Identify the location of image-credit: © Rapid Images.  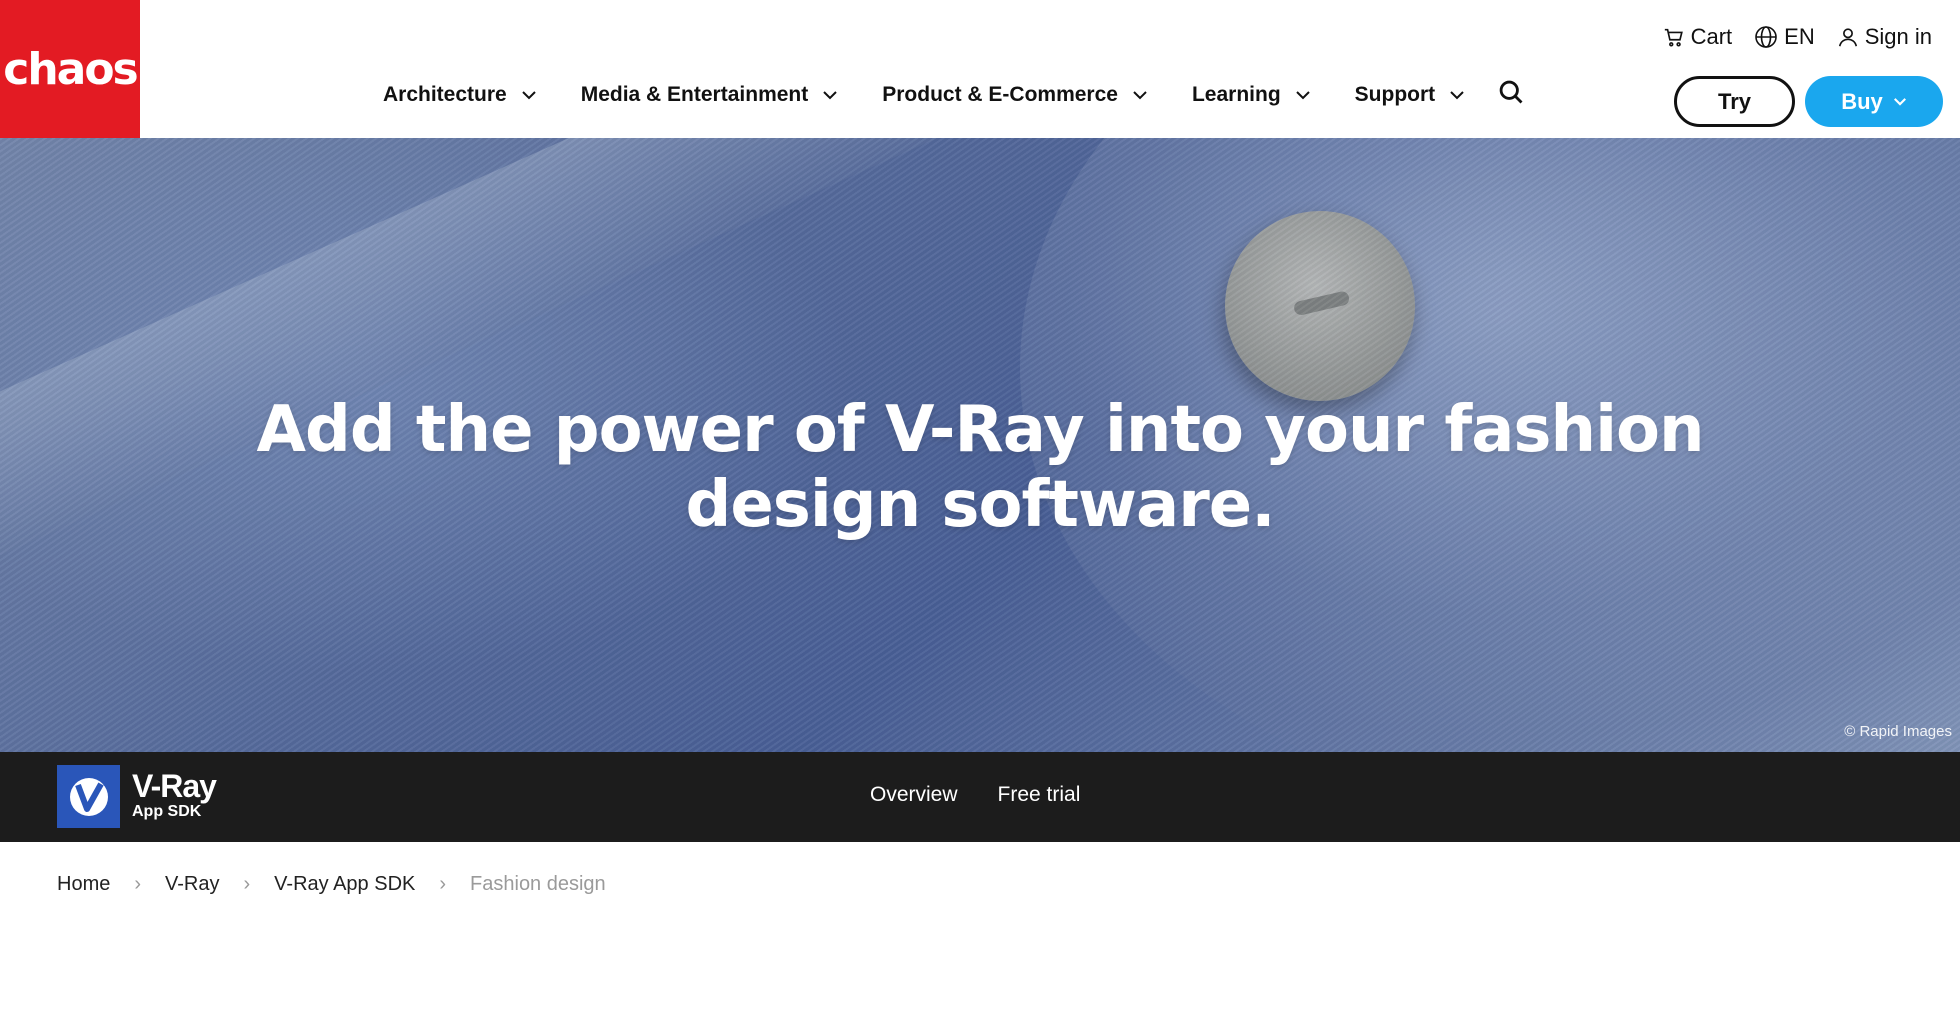
(1898, 731).